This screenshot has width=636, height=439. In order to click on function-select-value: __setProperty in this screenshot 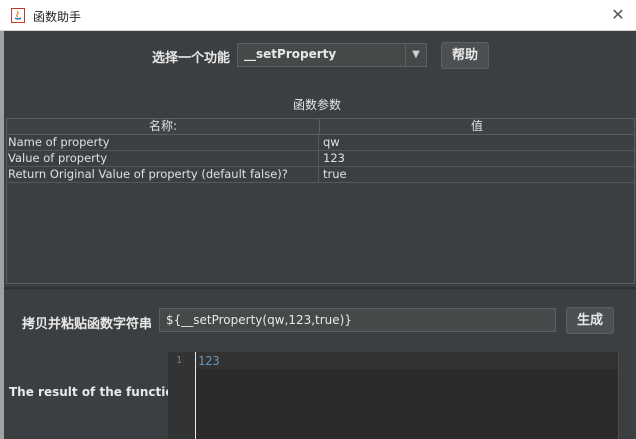, I will do `click(290, 54)`.